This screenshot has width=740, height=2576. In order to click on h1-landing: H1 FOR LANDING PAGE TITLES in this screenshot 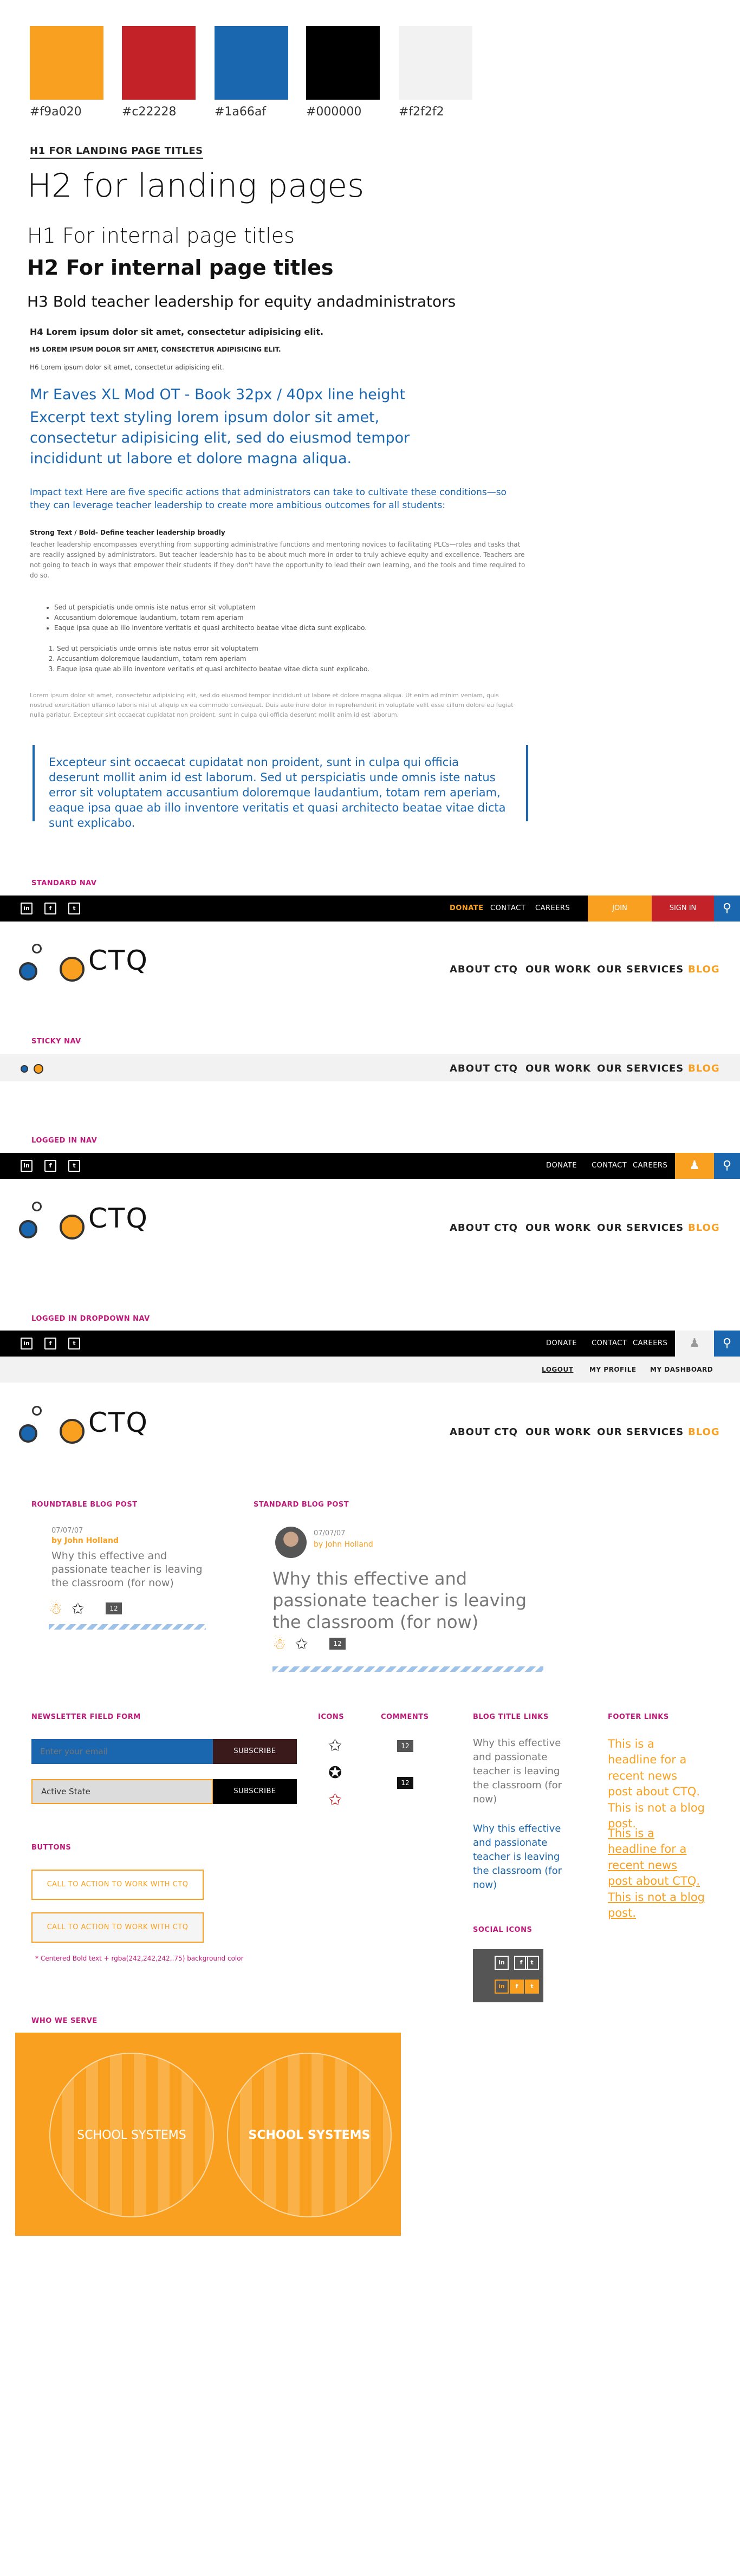, I will do `click(116, 152)`.